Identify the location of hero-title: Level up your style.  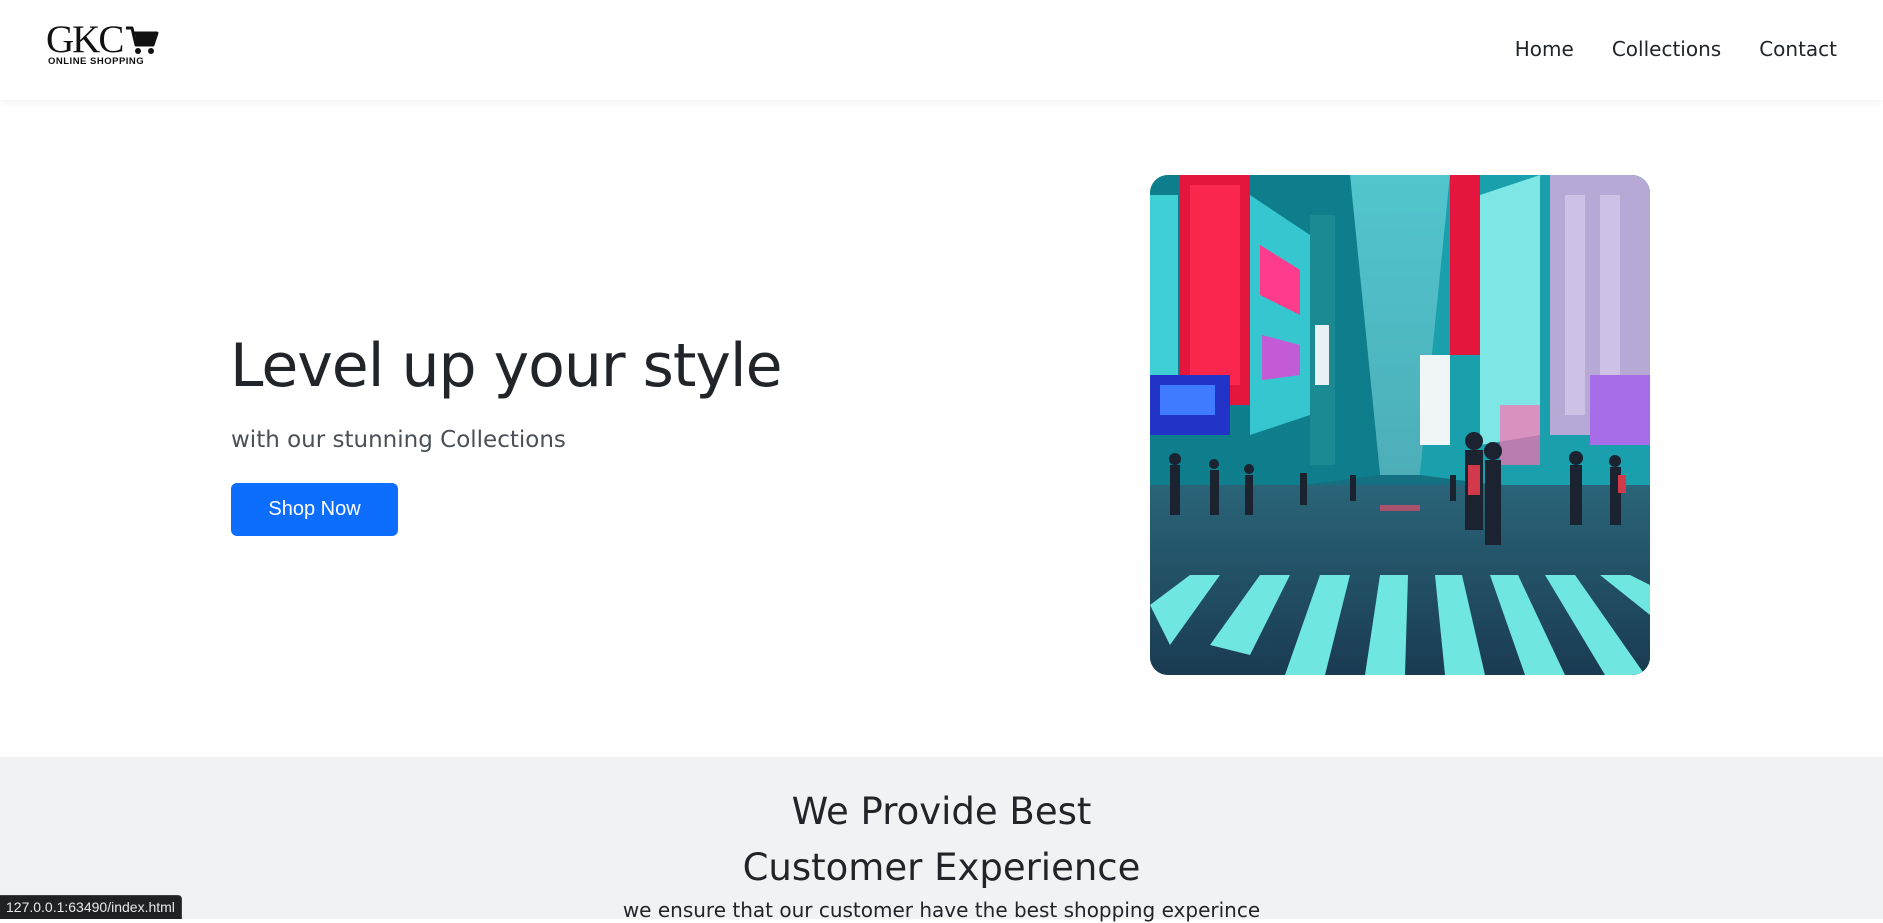
(506, 366).